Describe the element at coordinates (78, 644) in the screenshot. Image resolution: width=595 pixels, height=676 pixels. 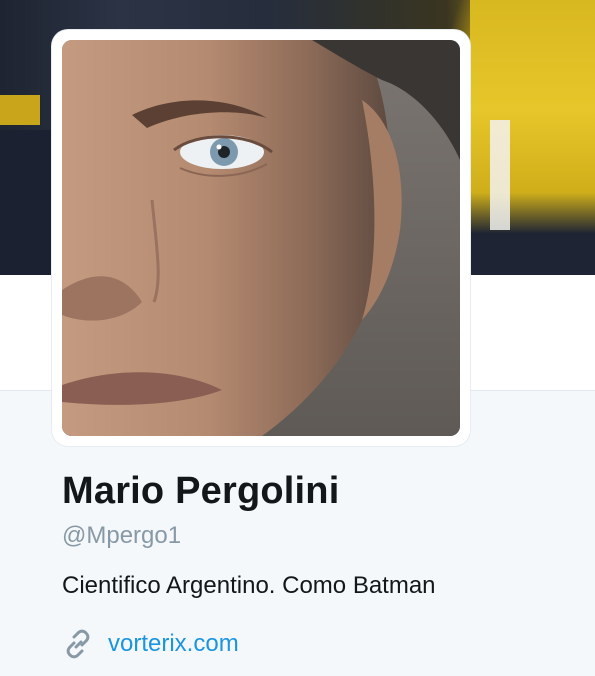
I see `link-icon` at that location.